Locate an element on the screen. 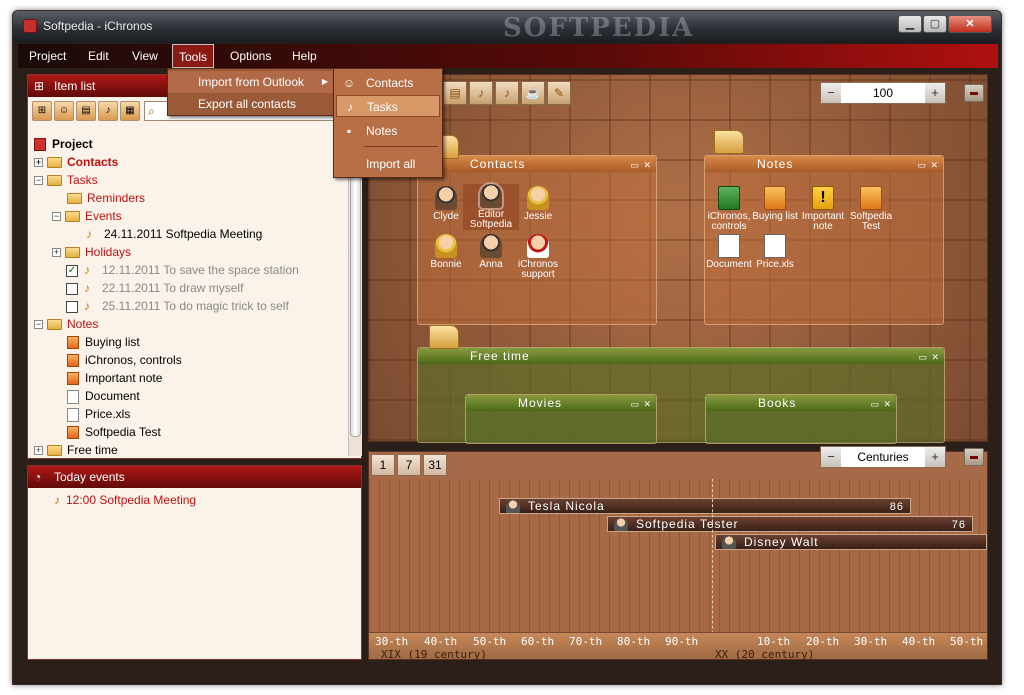 Image resolution: width=1024 pixels, height=695 pixels. tick-label: 50-th is located at coordinates (490, 641).